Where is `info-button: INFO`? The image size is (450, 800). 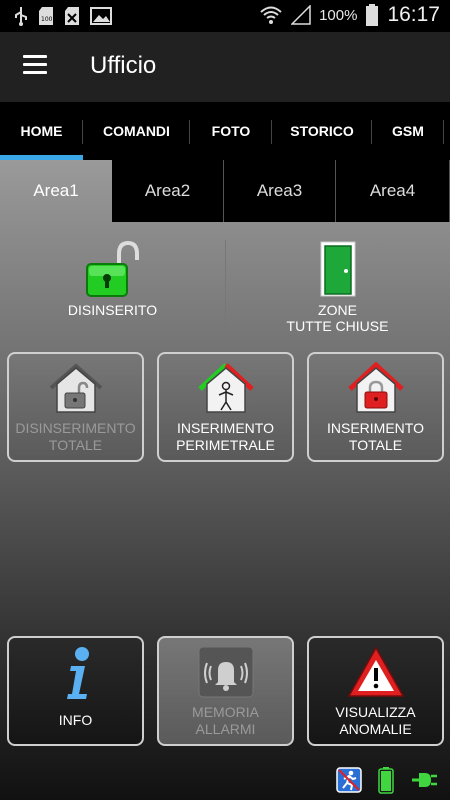 info-button: INFO is located at coordinates (75, 691).